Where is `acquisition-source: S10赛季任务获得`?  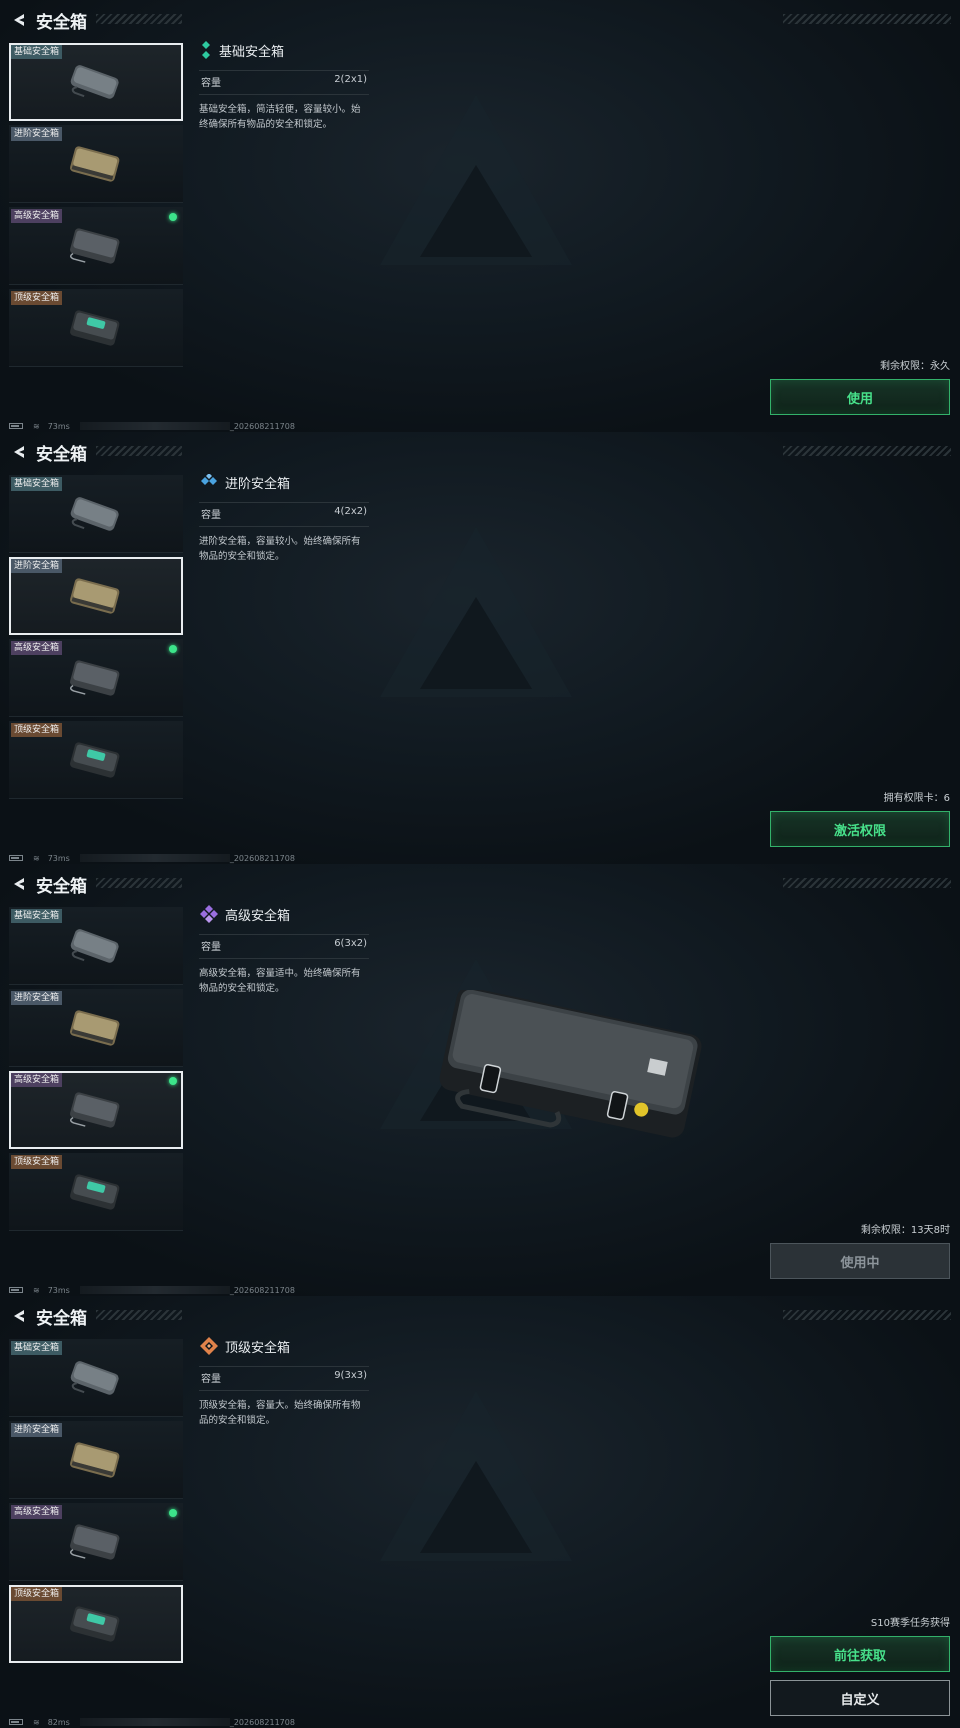 acquisition-source: S10赛季任务获得 is located at coordinates (910, 1623).